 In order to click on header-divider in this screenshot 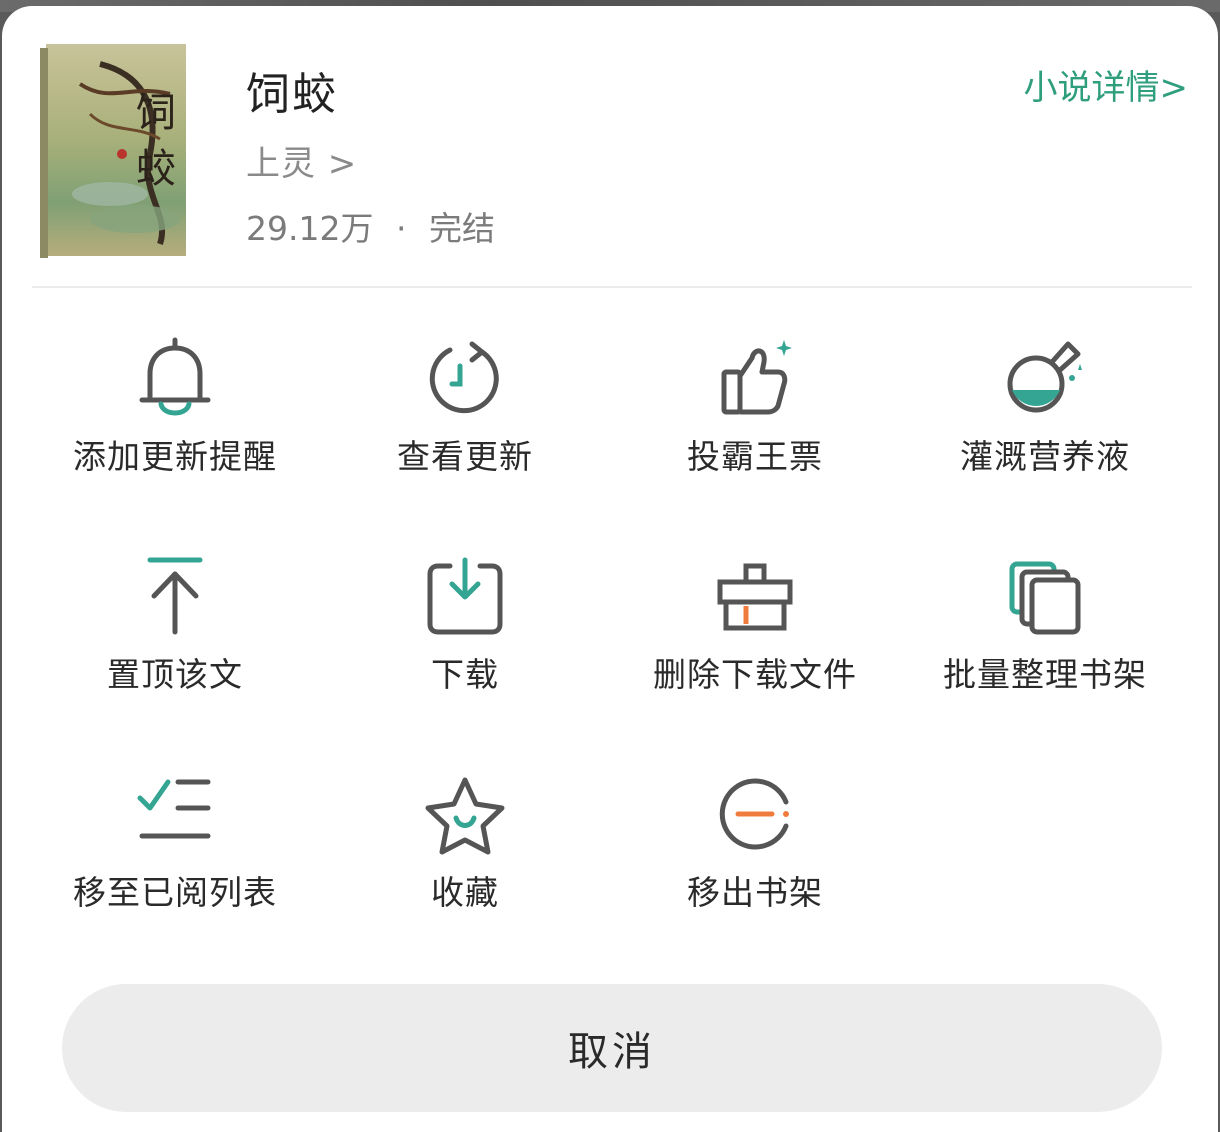, I will do `click(612, 287)`.